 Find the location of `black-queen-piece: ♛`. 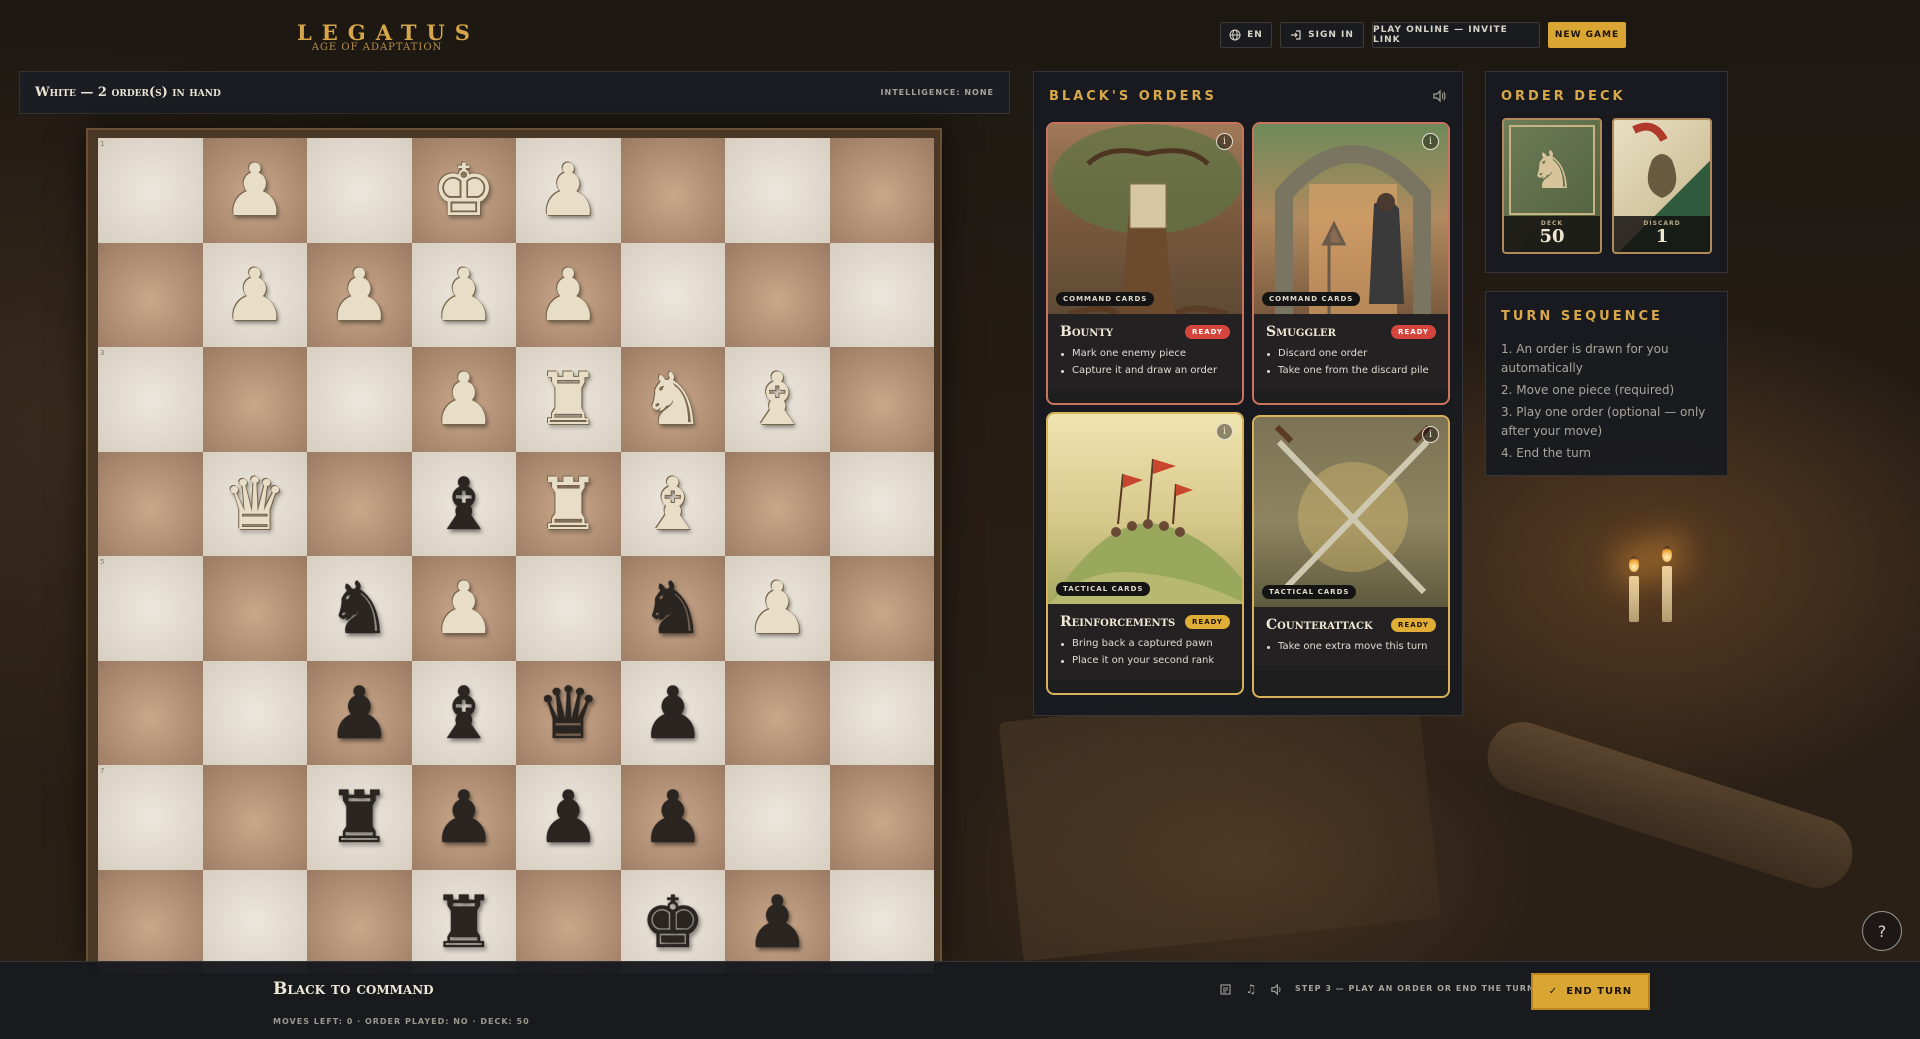

black-queen-piece: ♛ is located at coordinates (568, 713).